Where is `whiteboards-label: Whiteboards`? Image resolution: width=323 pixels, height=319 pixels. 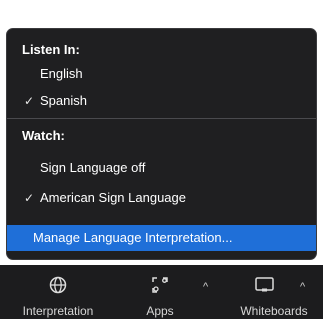
whiteboards-label: Whiteboards is located at coordinates (274, 311).